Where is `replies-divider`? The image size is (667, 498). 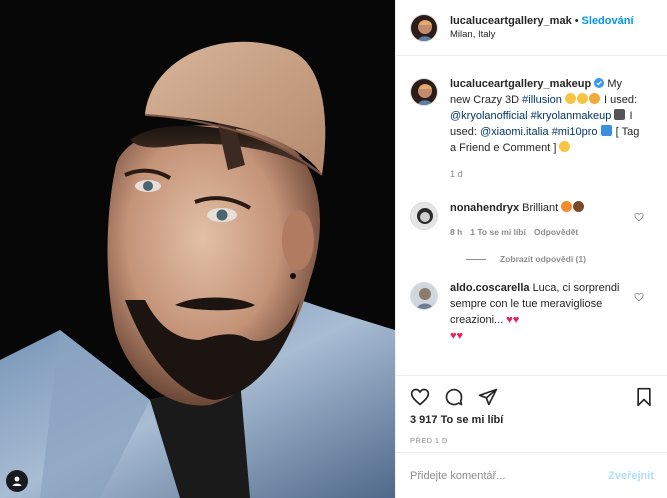 replies-divider is located at coordinates (476, 259).